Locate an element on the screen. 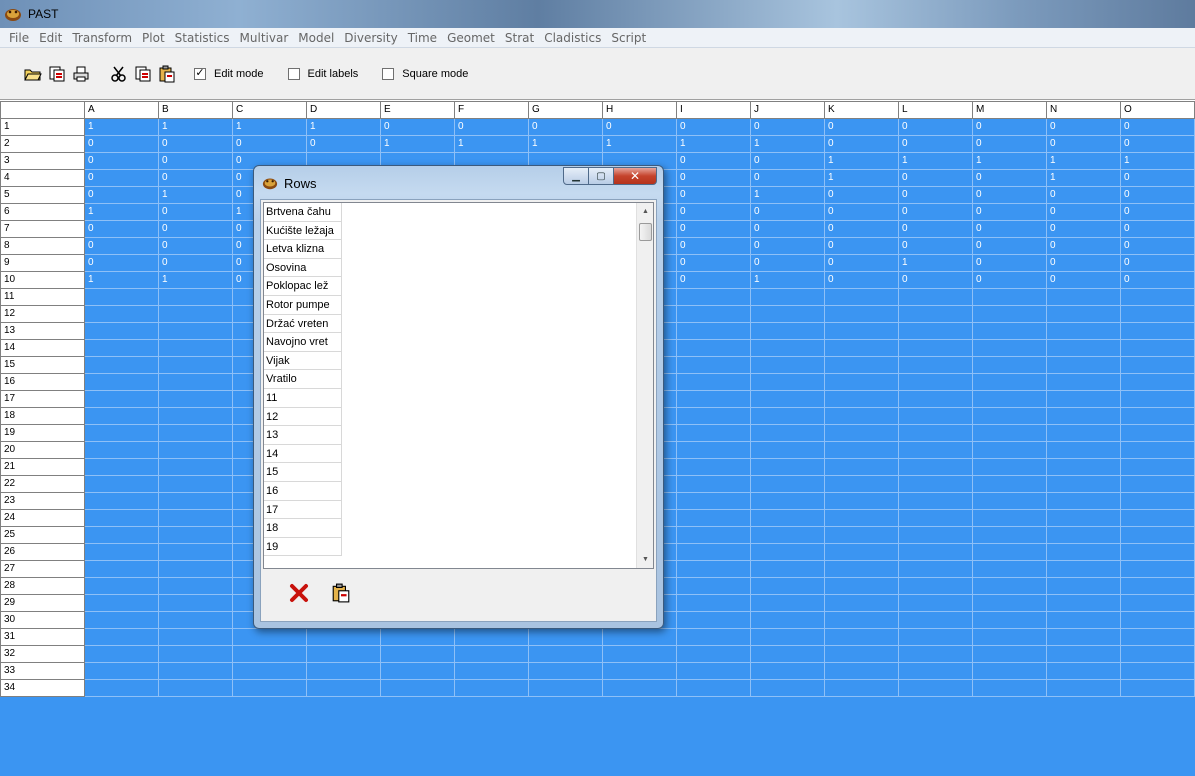 The height and width of the screenshot is (776, 1195). list-item: Držać vreten is located at coordinates (303, 324).